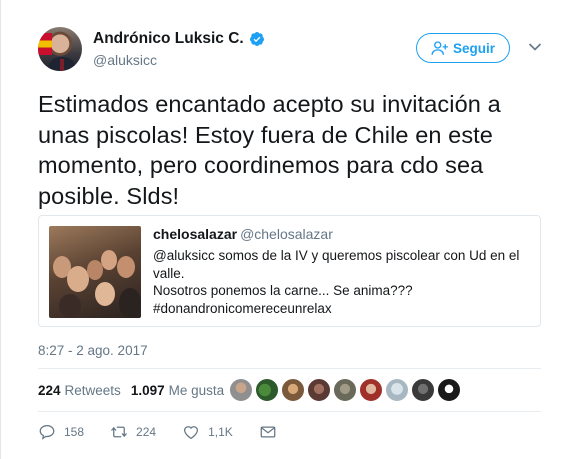 The image size is (561, 459). What do you see at coordinates (61, 432) in the screenshot?
I see `reply-button: 158` at bounding box center [61, 432].